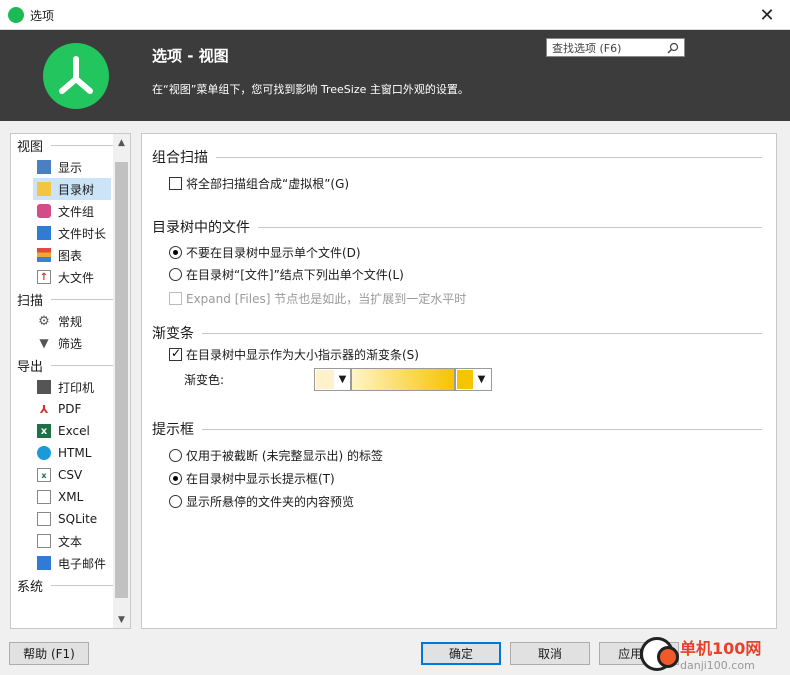 This screenshot has width=790, height=675. Describe the element at coordinates (717, 665) in the screenshot. I see `watermark-url: danji100.com` at that location.